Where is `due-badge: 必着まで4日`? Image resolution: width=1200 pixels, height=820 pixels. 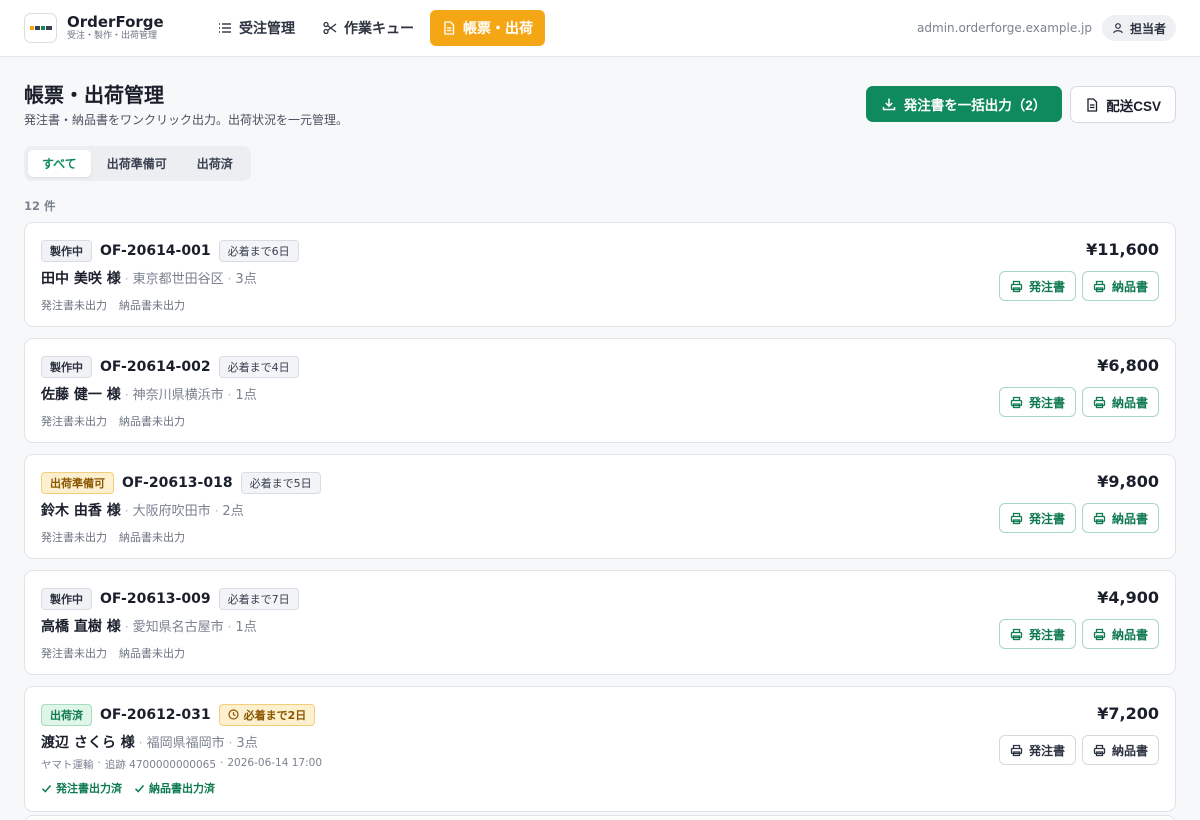 due-badge: 必着まで4日 is located at coordinates (258, 366).